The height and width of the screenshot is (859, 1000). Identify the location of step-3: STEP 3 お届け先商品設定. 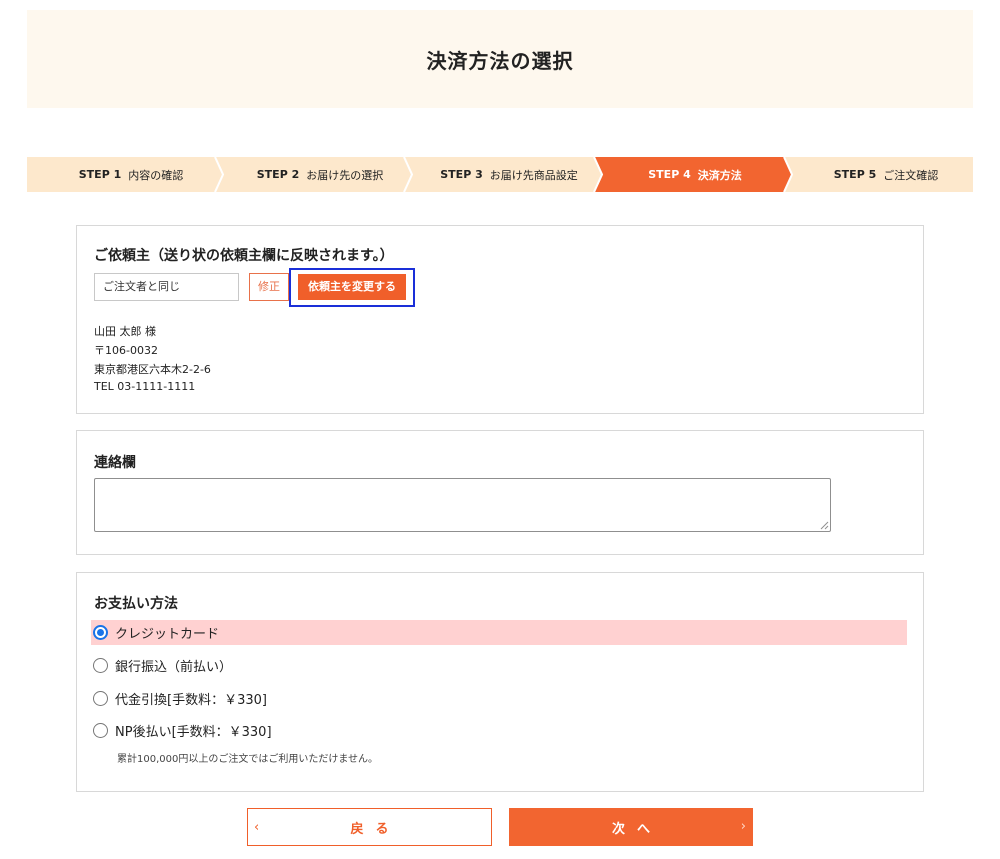
(509, 174).